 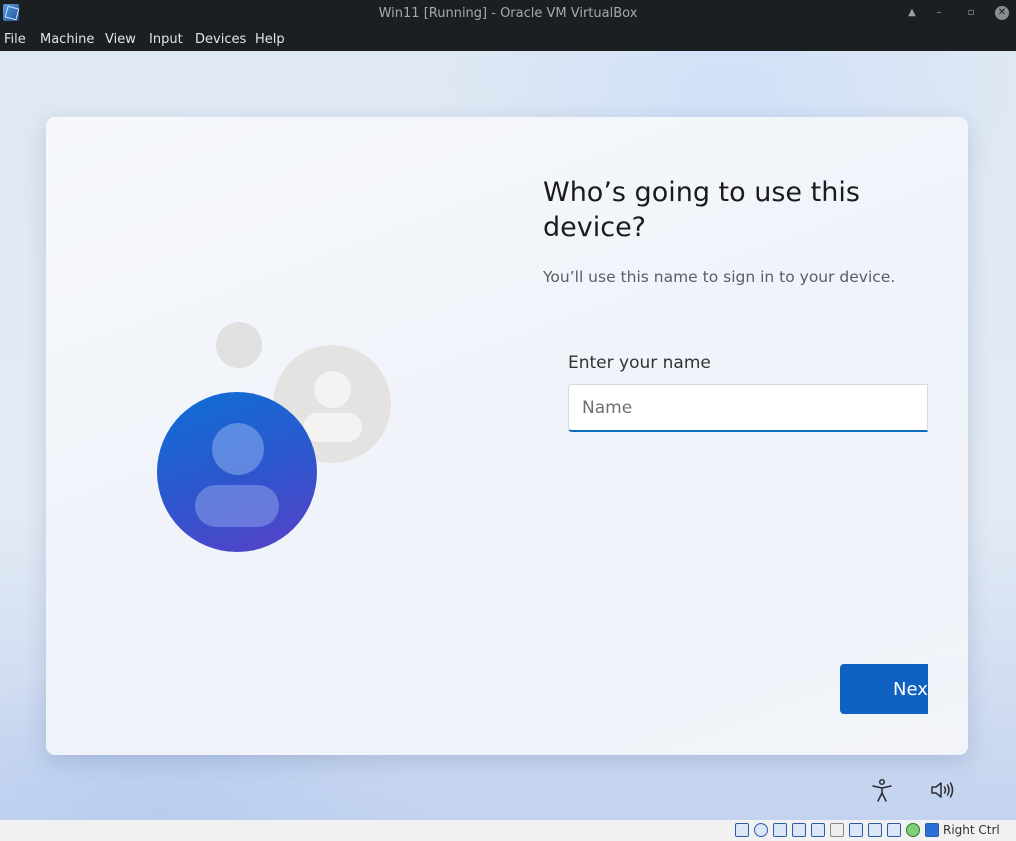 I want to click on menu-machine: Machine, so click(x=67, y=39).